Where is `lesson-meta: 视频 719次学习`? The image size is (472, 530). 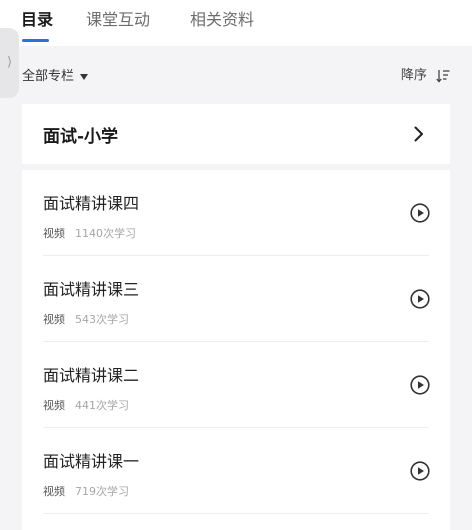
lesson-meta: 视频 719次学习 is located at coordinates (86, 491).